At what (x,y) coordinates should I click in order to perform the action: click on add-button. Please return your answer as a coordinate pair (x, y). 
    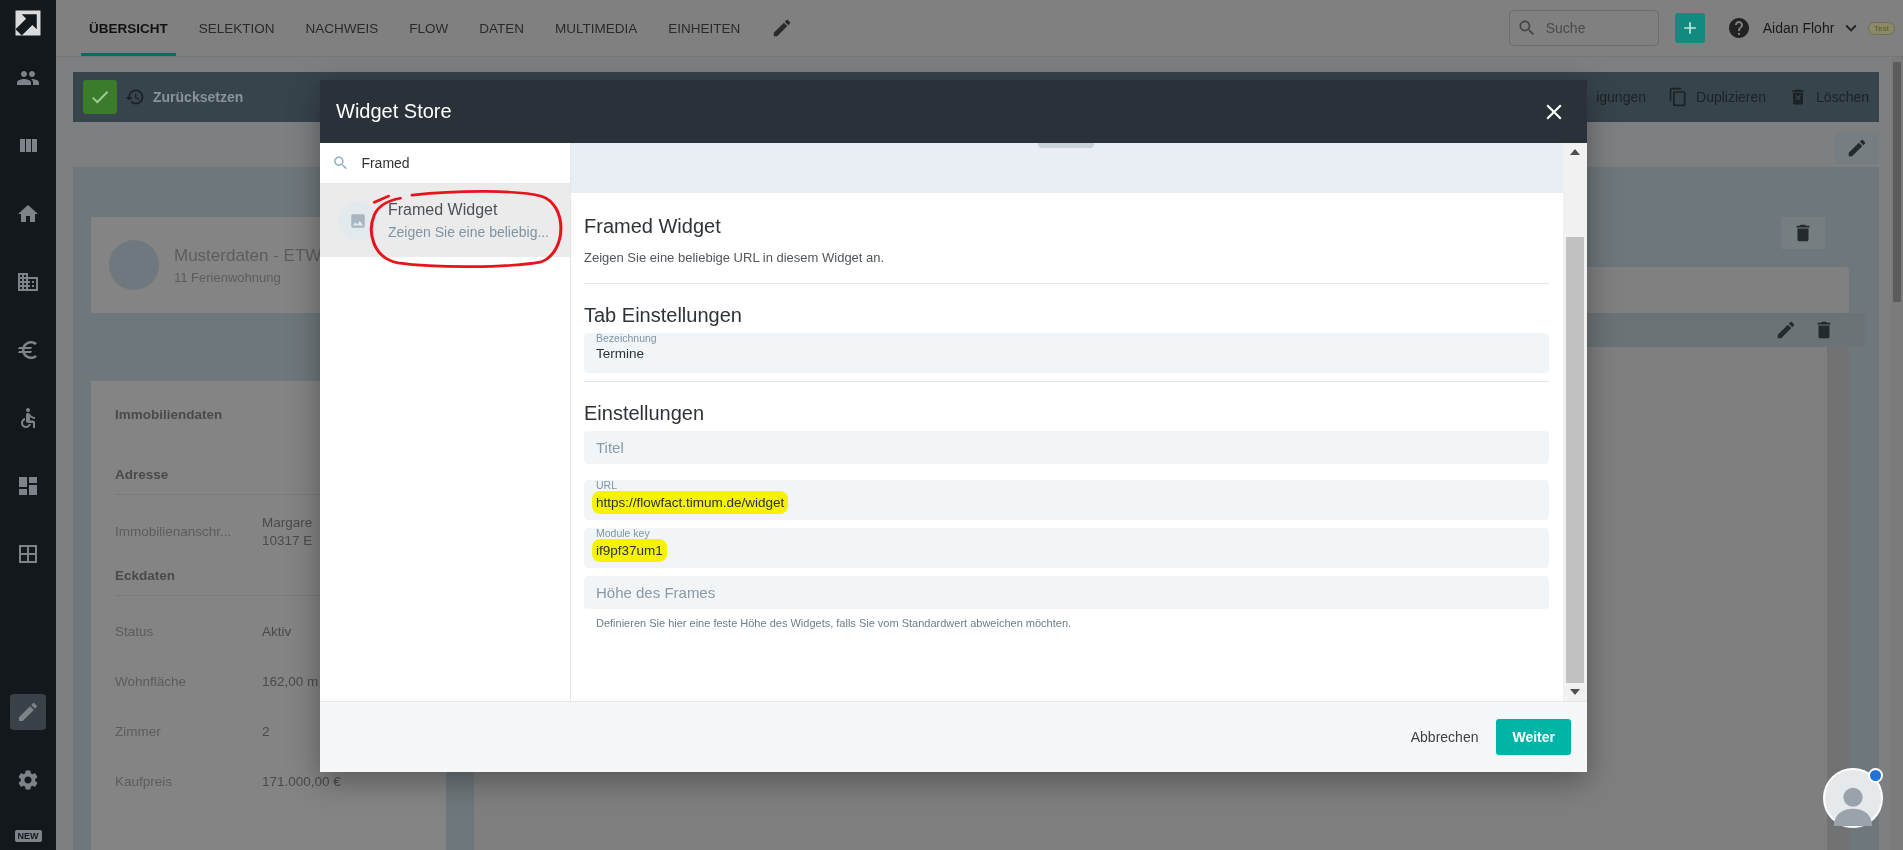
    Looking at the image, I should click on (1689, 28).